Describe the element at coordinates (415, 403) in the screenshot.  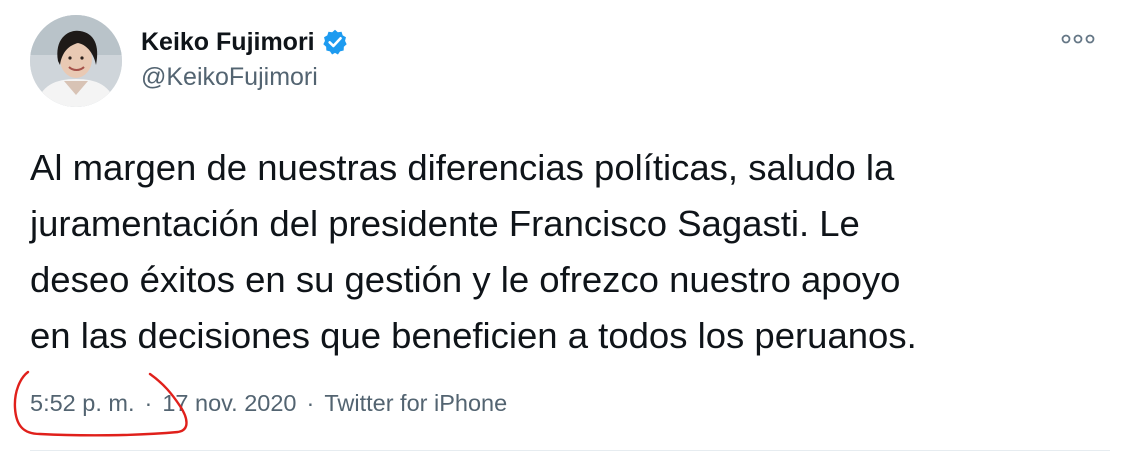
I see `tweet-source-link: Twitter for iPhone` at that location.